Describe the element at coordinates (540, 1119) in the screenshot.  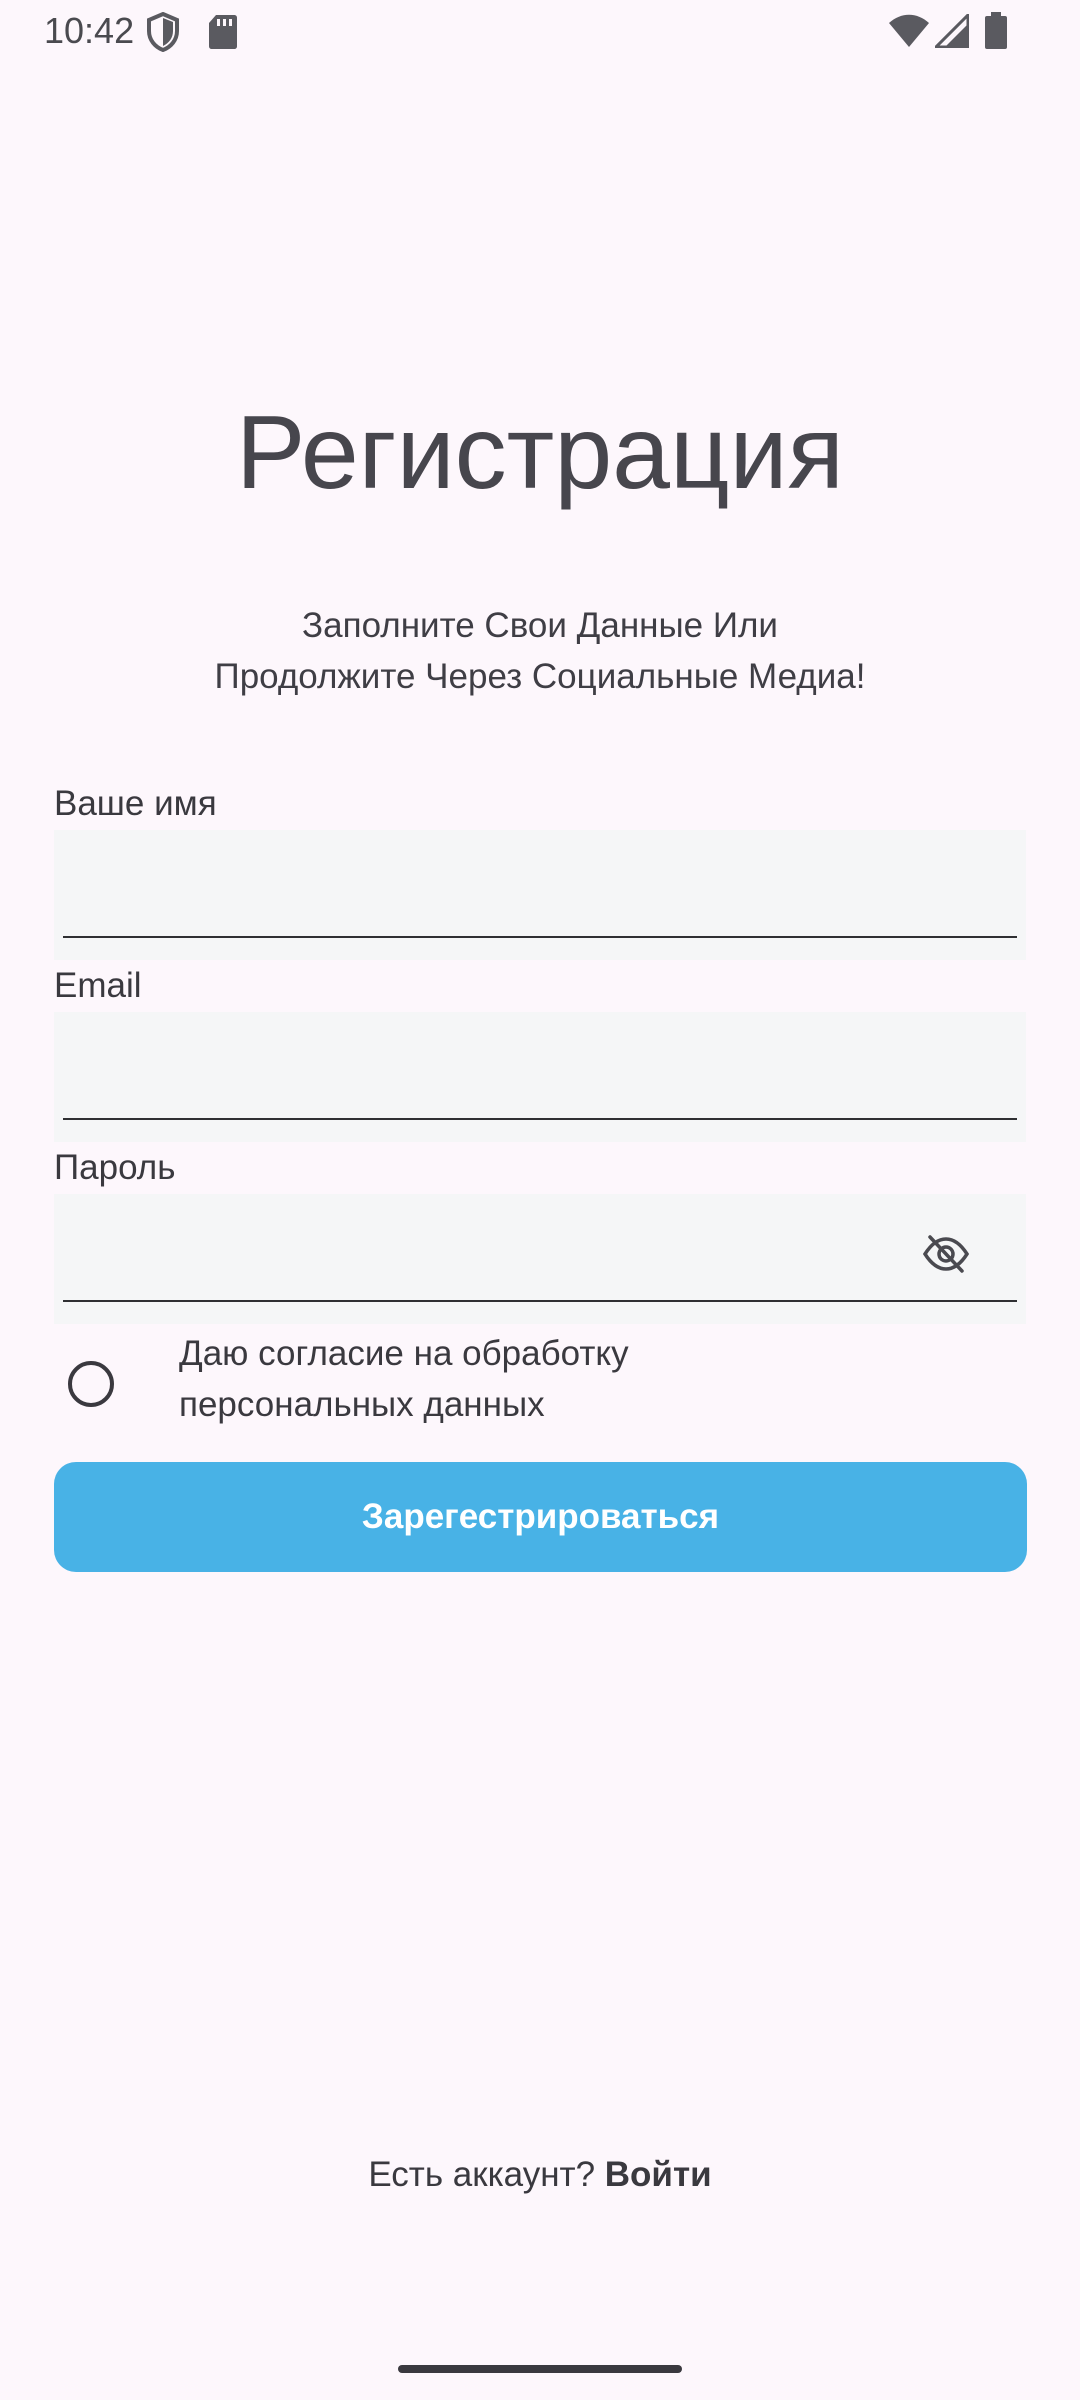
I see `email-field-underline` at that location.